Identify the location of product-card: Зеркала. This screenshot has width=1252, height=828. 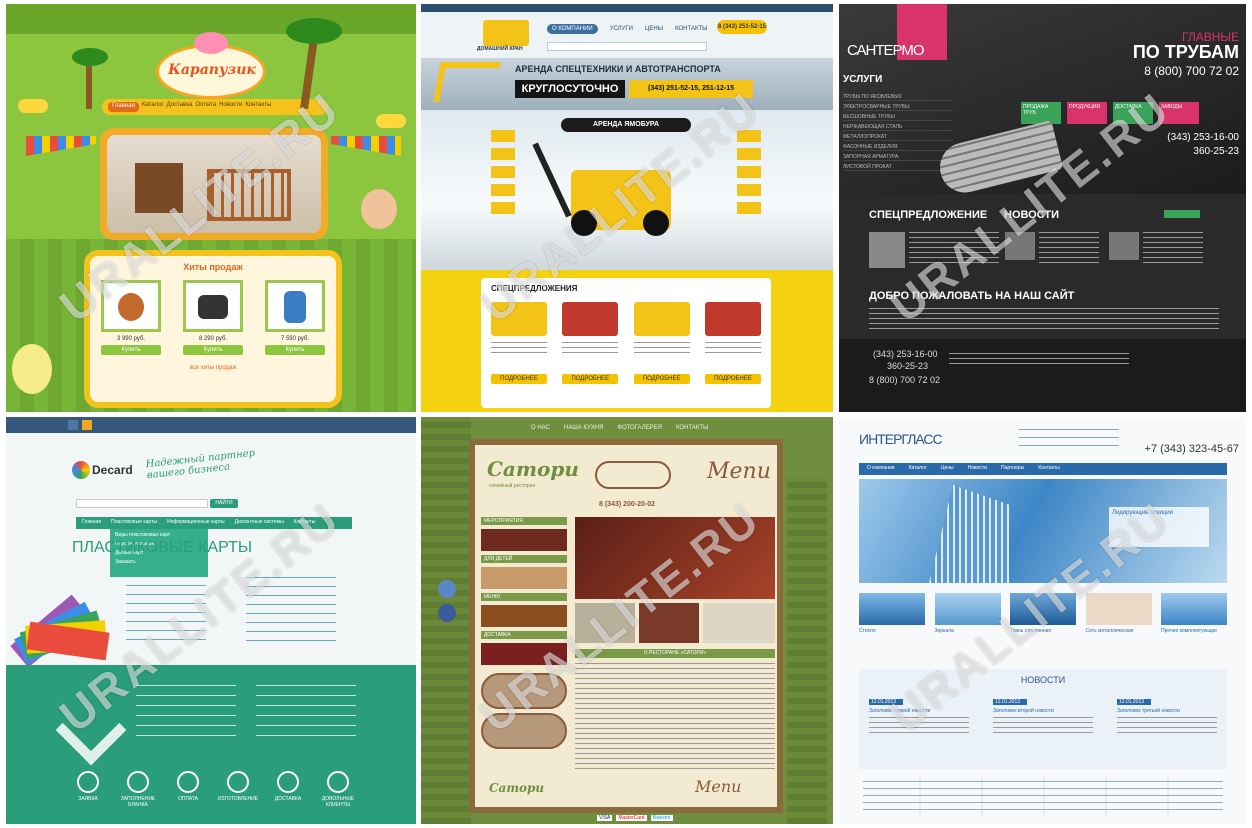
(967, 613).